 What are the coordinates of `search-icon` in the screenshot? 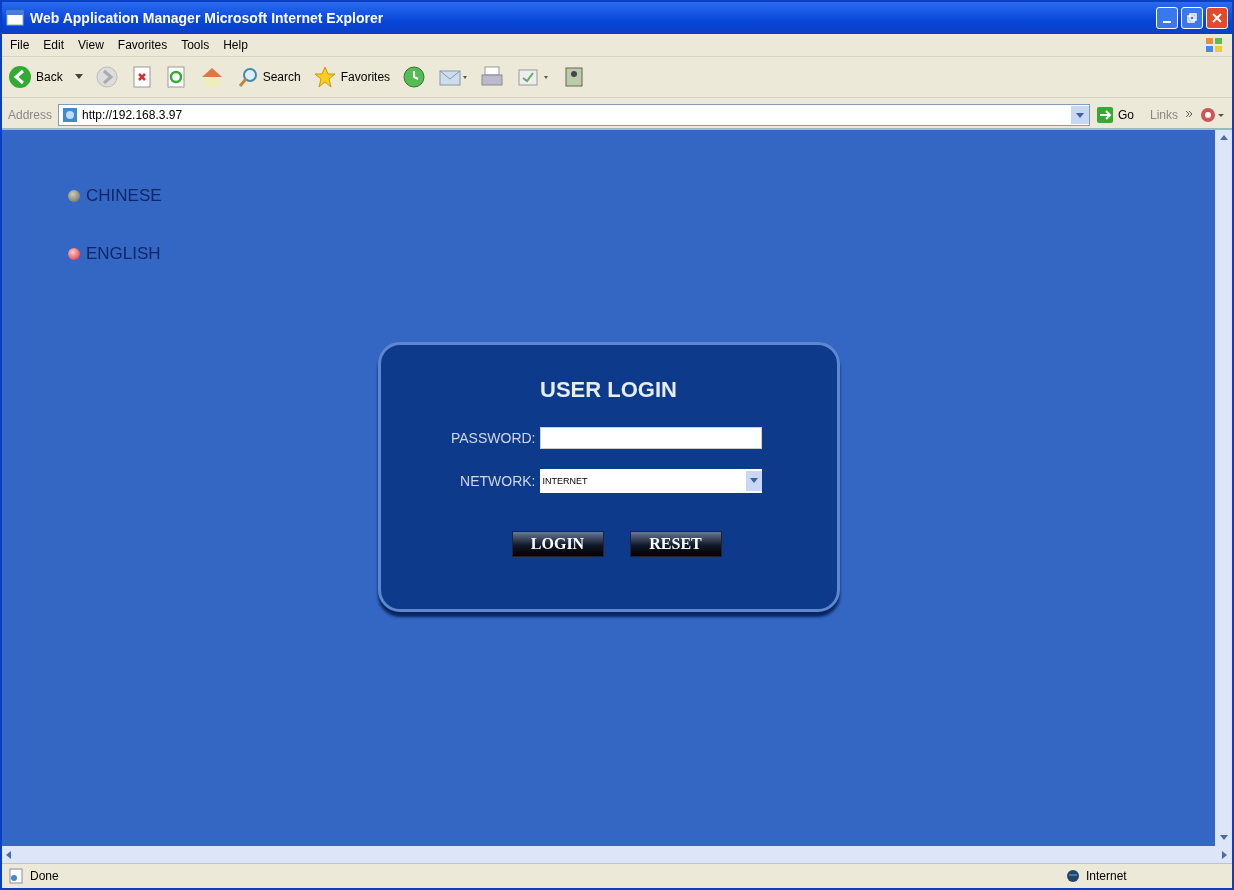 It's located at (247, 77).